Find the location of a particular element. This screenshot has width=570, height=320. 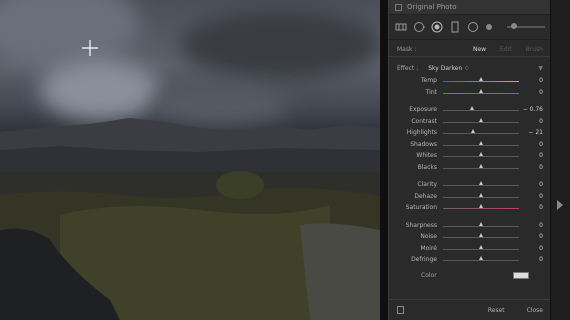

slider-whites: Whites 0 is located at coordinates (470, 156).